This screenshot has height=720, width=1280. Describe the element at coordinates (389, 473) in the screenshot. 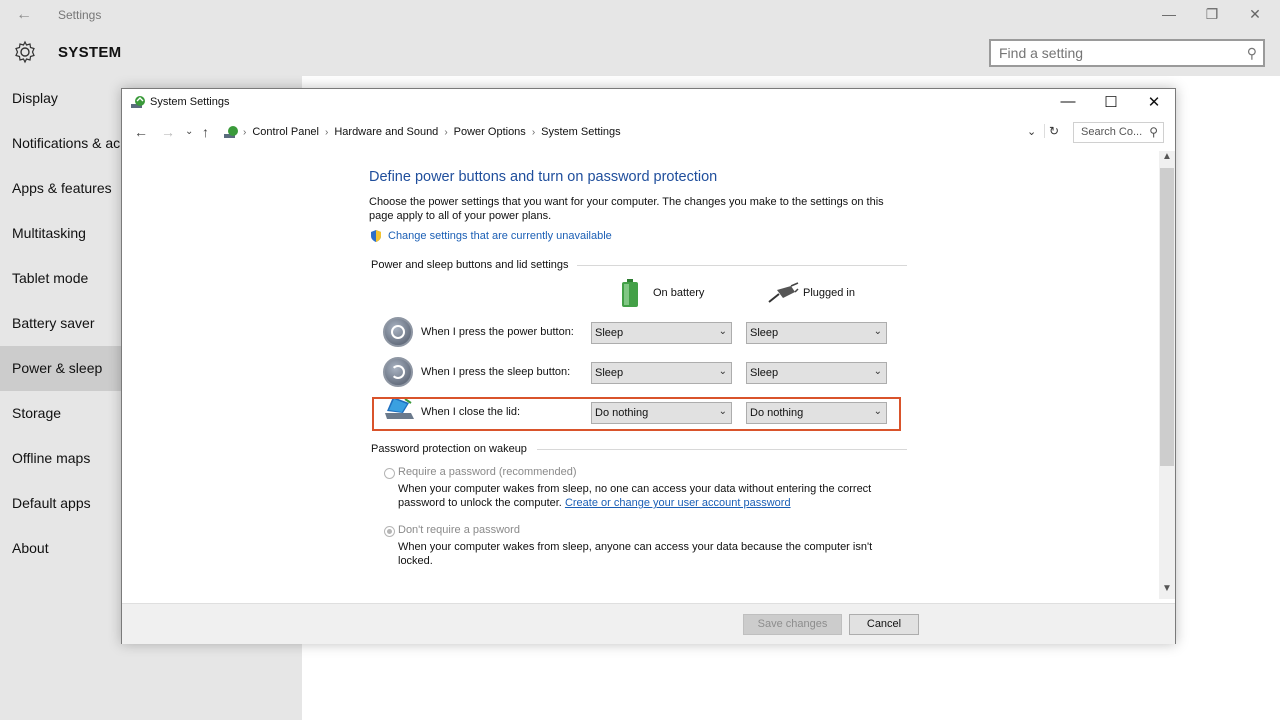

I see `require-password-radio` at that location.